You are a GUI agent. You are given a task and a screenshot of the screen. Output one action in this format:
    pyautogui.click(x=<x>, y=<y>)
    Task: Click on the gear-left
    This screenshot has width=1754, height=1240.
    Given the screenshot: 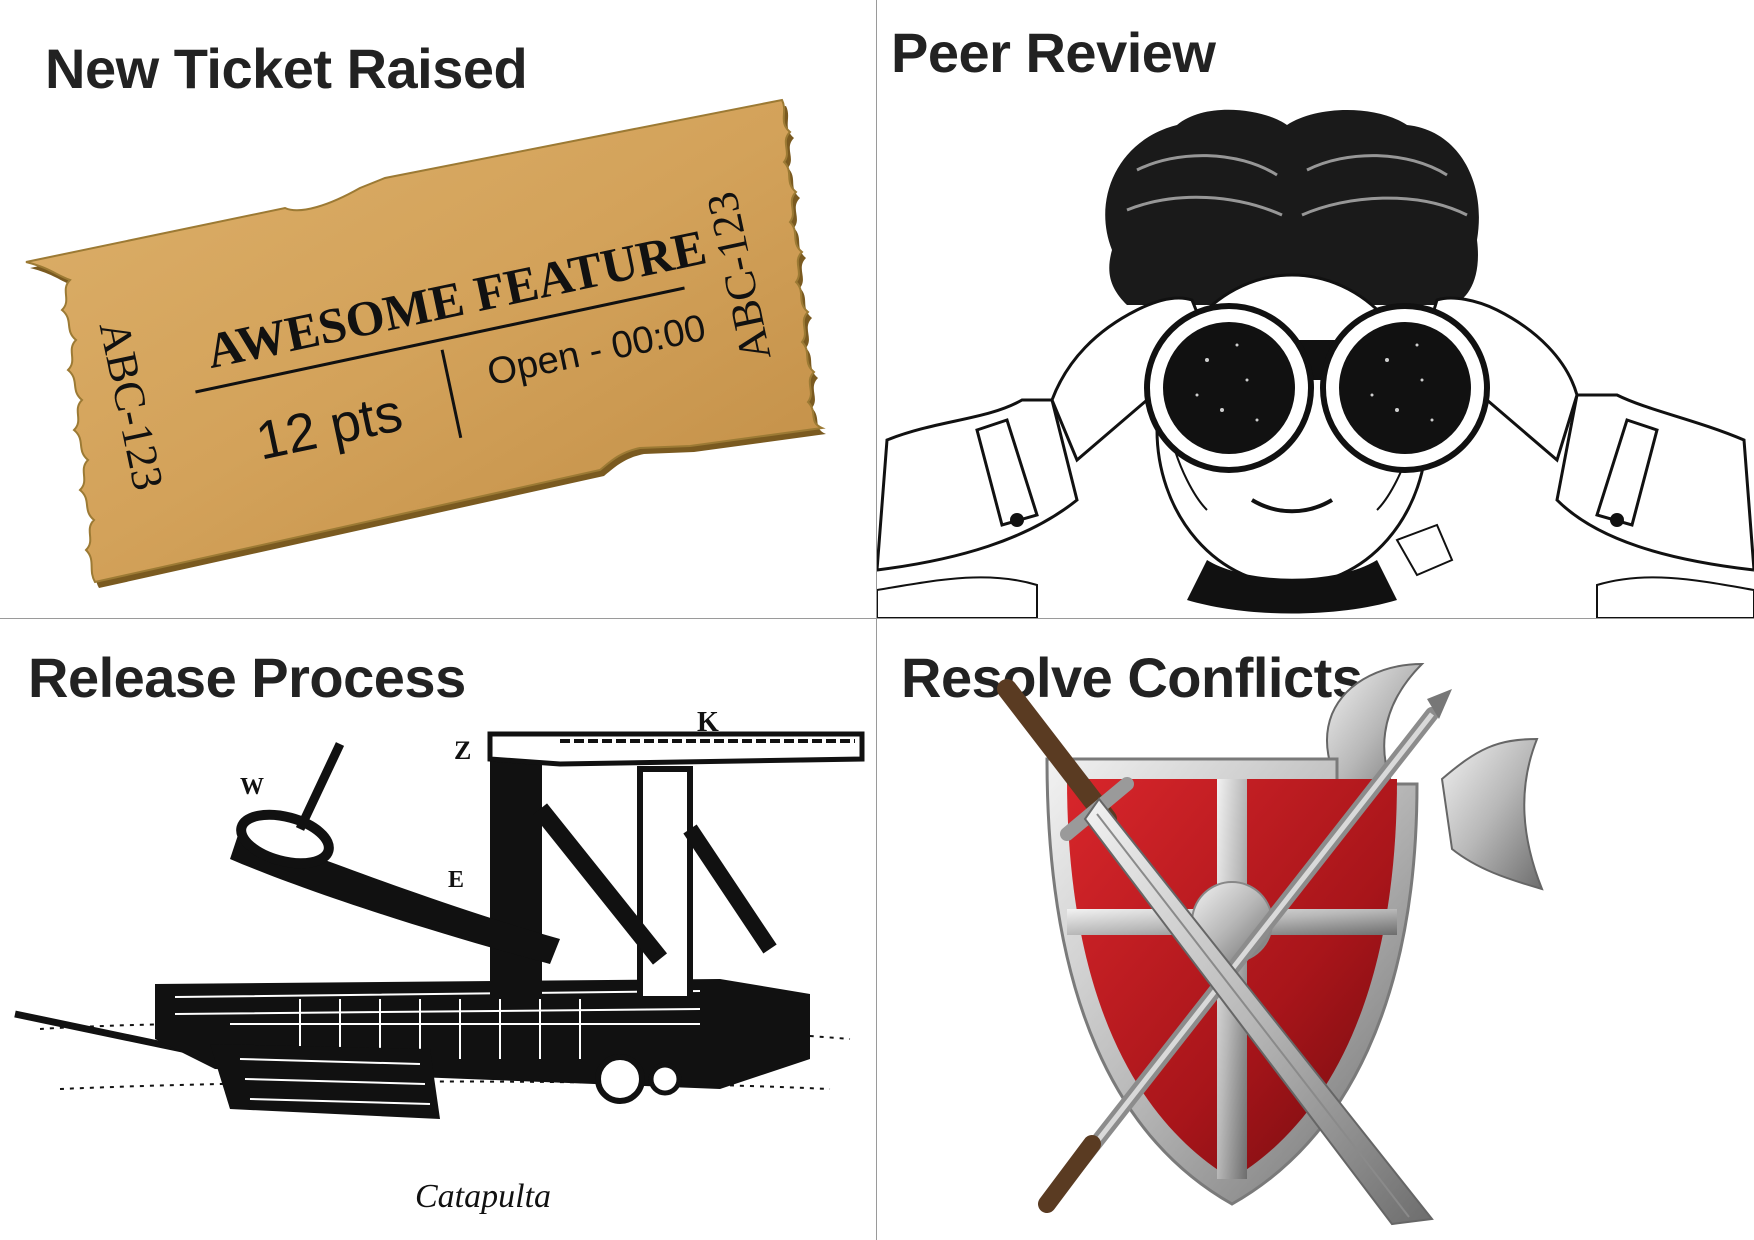 What is the action you would take?
    pyautogui.click(x=620, y=1079)
    